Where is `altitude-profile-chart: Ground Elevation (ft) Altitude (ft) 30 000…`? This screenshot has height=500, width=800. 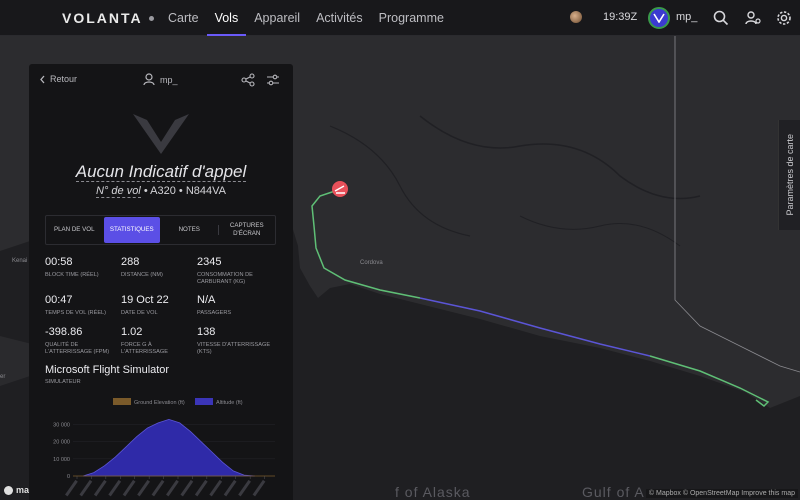
altitude-profile-chart: Ground Elevation (ft) Altitude (ft) 30 000… is located at coordinates (161, 448).